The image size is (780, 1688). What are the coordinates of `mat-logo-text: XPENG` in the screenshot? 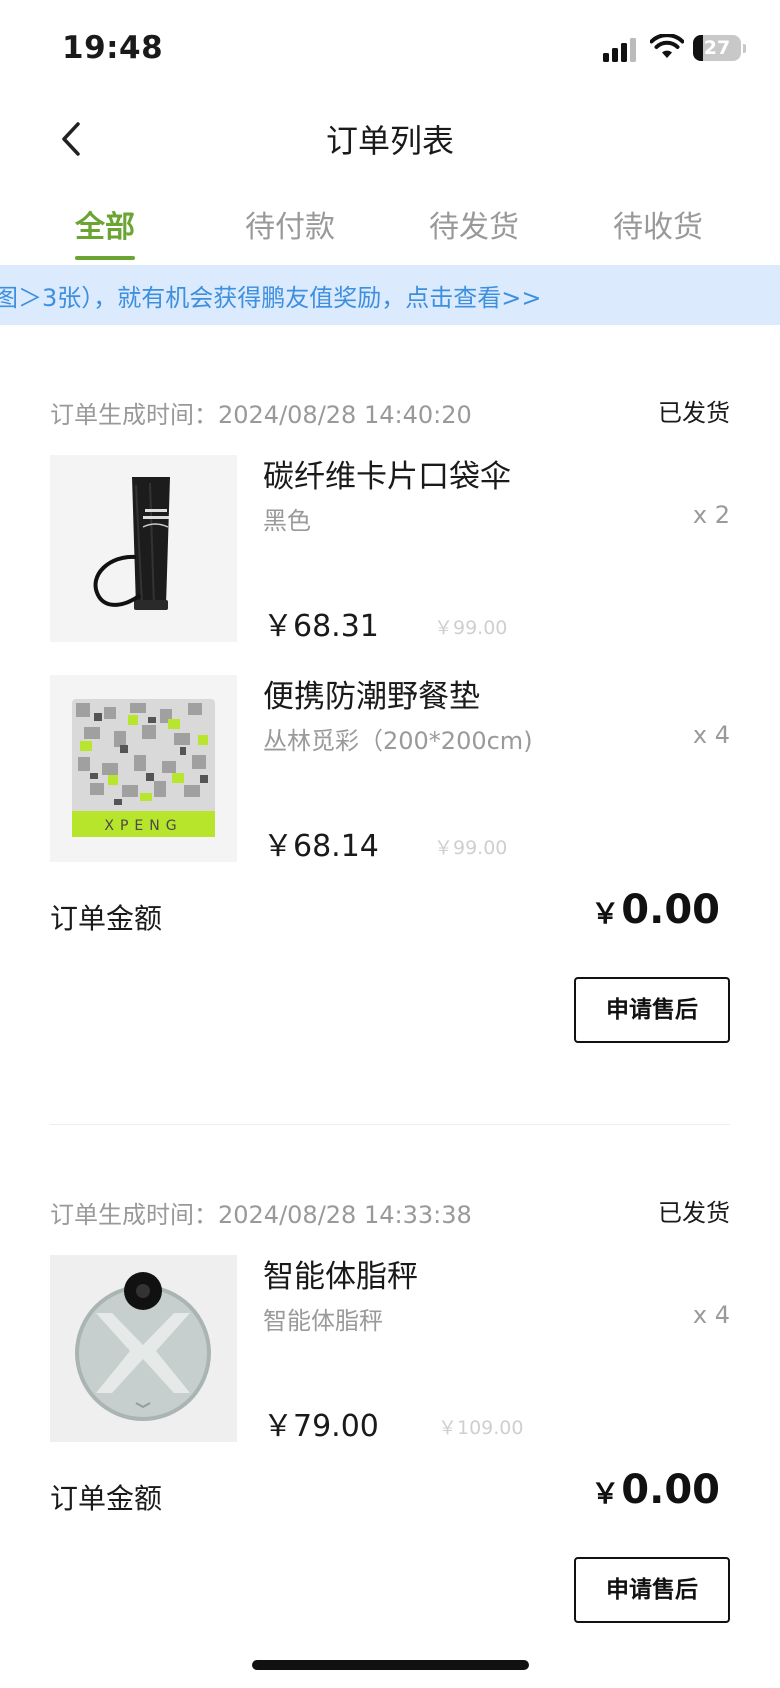 It's located at (143, 826).